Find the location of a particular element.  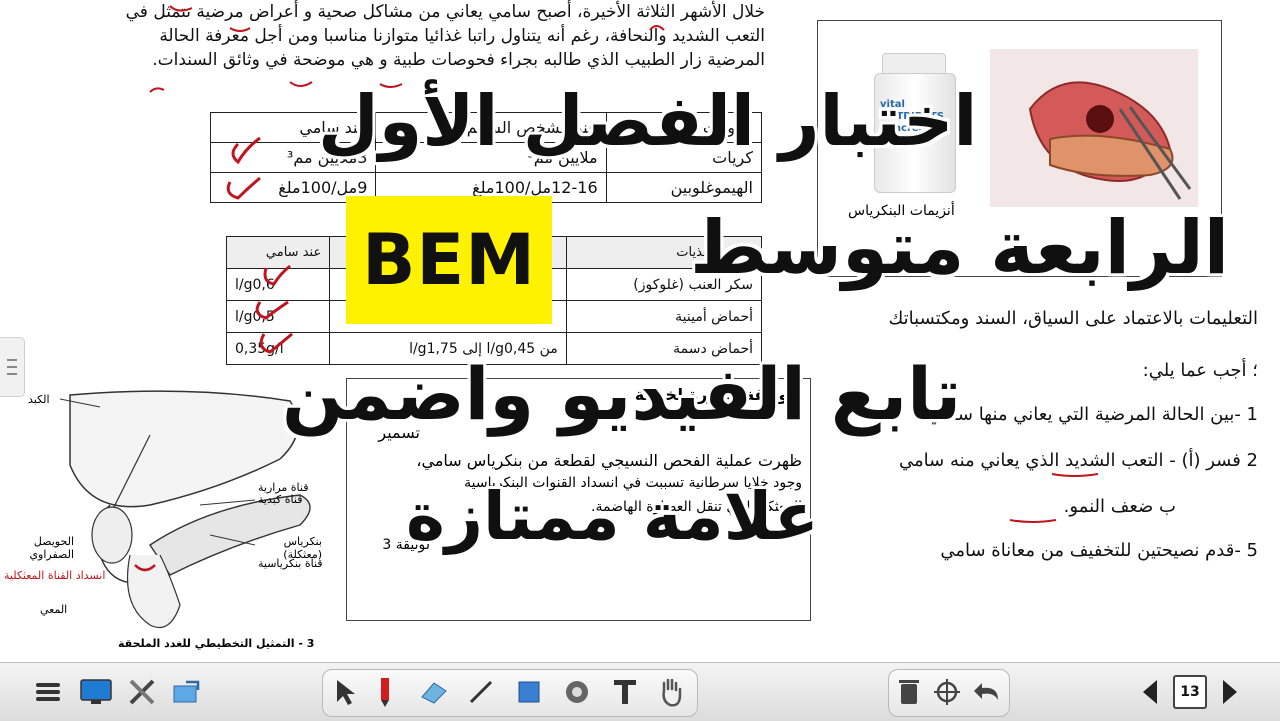

diagram-caption: 3 - التمثيل التخطيطي للغدد الملحقة is located at coordinates (216, 643).